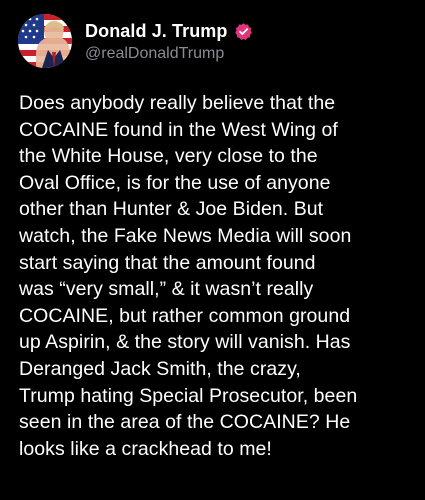  I want to click on avatar-image, so click(45, 41).